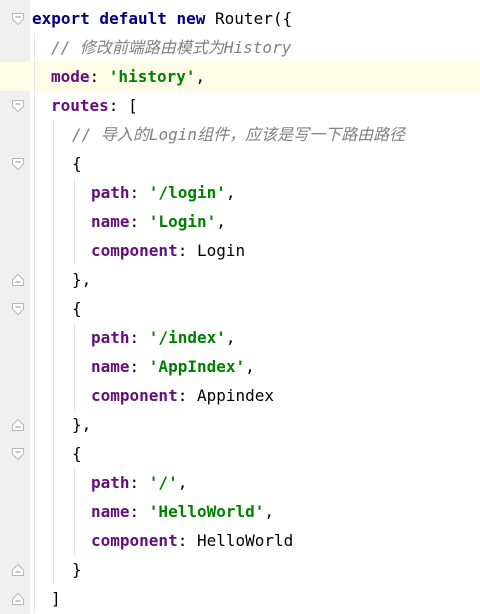 This screenshot has height=614, width=480. I want to click on code-token: // 修改前端路由模式为History, so click(171, 47).